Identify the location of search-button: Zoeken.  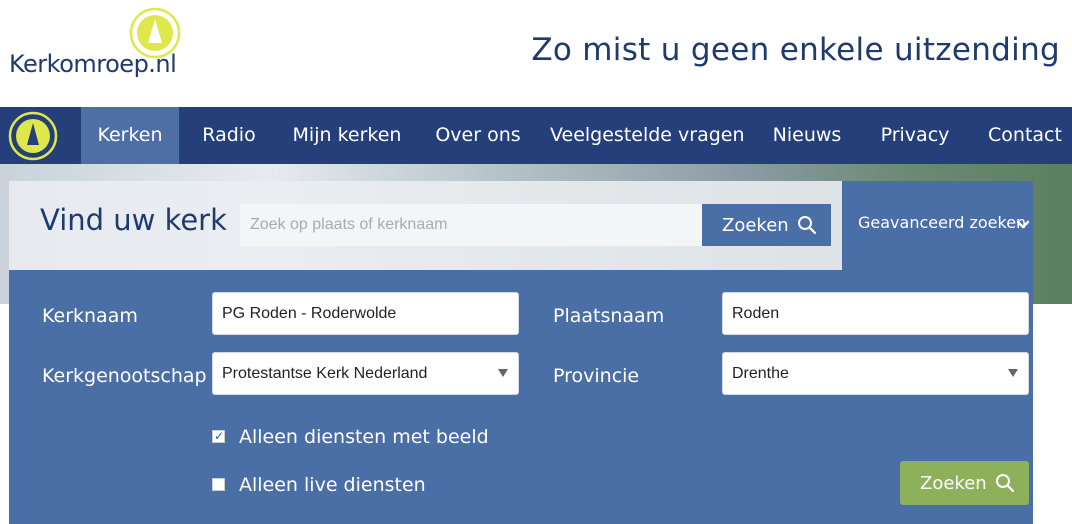
(766, 225).